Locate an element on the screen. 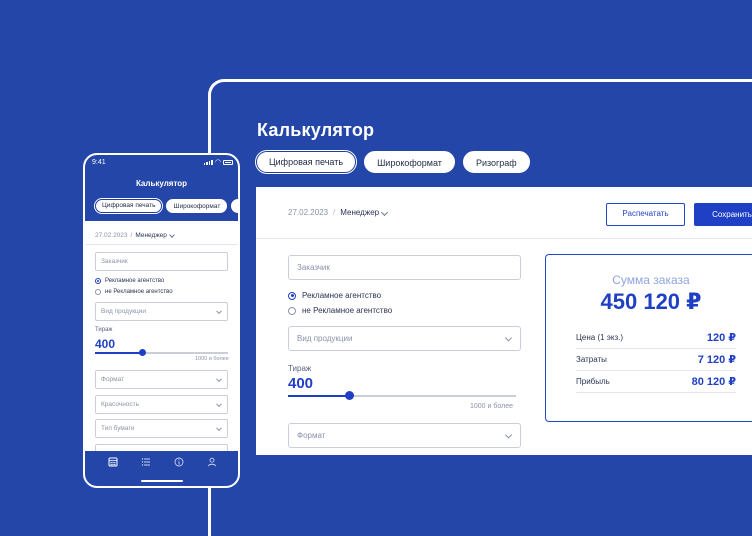 This screenshot has height=536, width=752. mobile-product-type-select: Вид продукции is located at coordinates (161, 311).